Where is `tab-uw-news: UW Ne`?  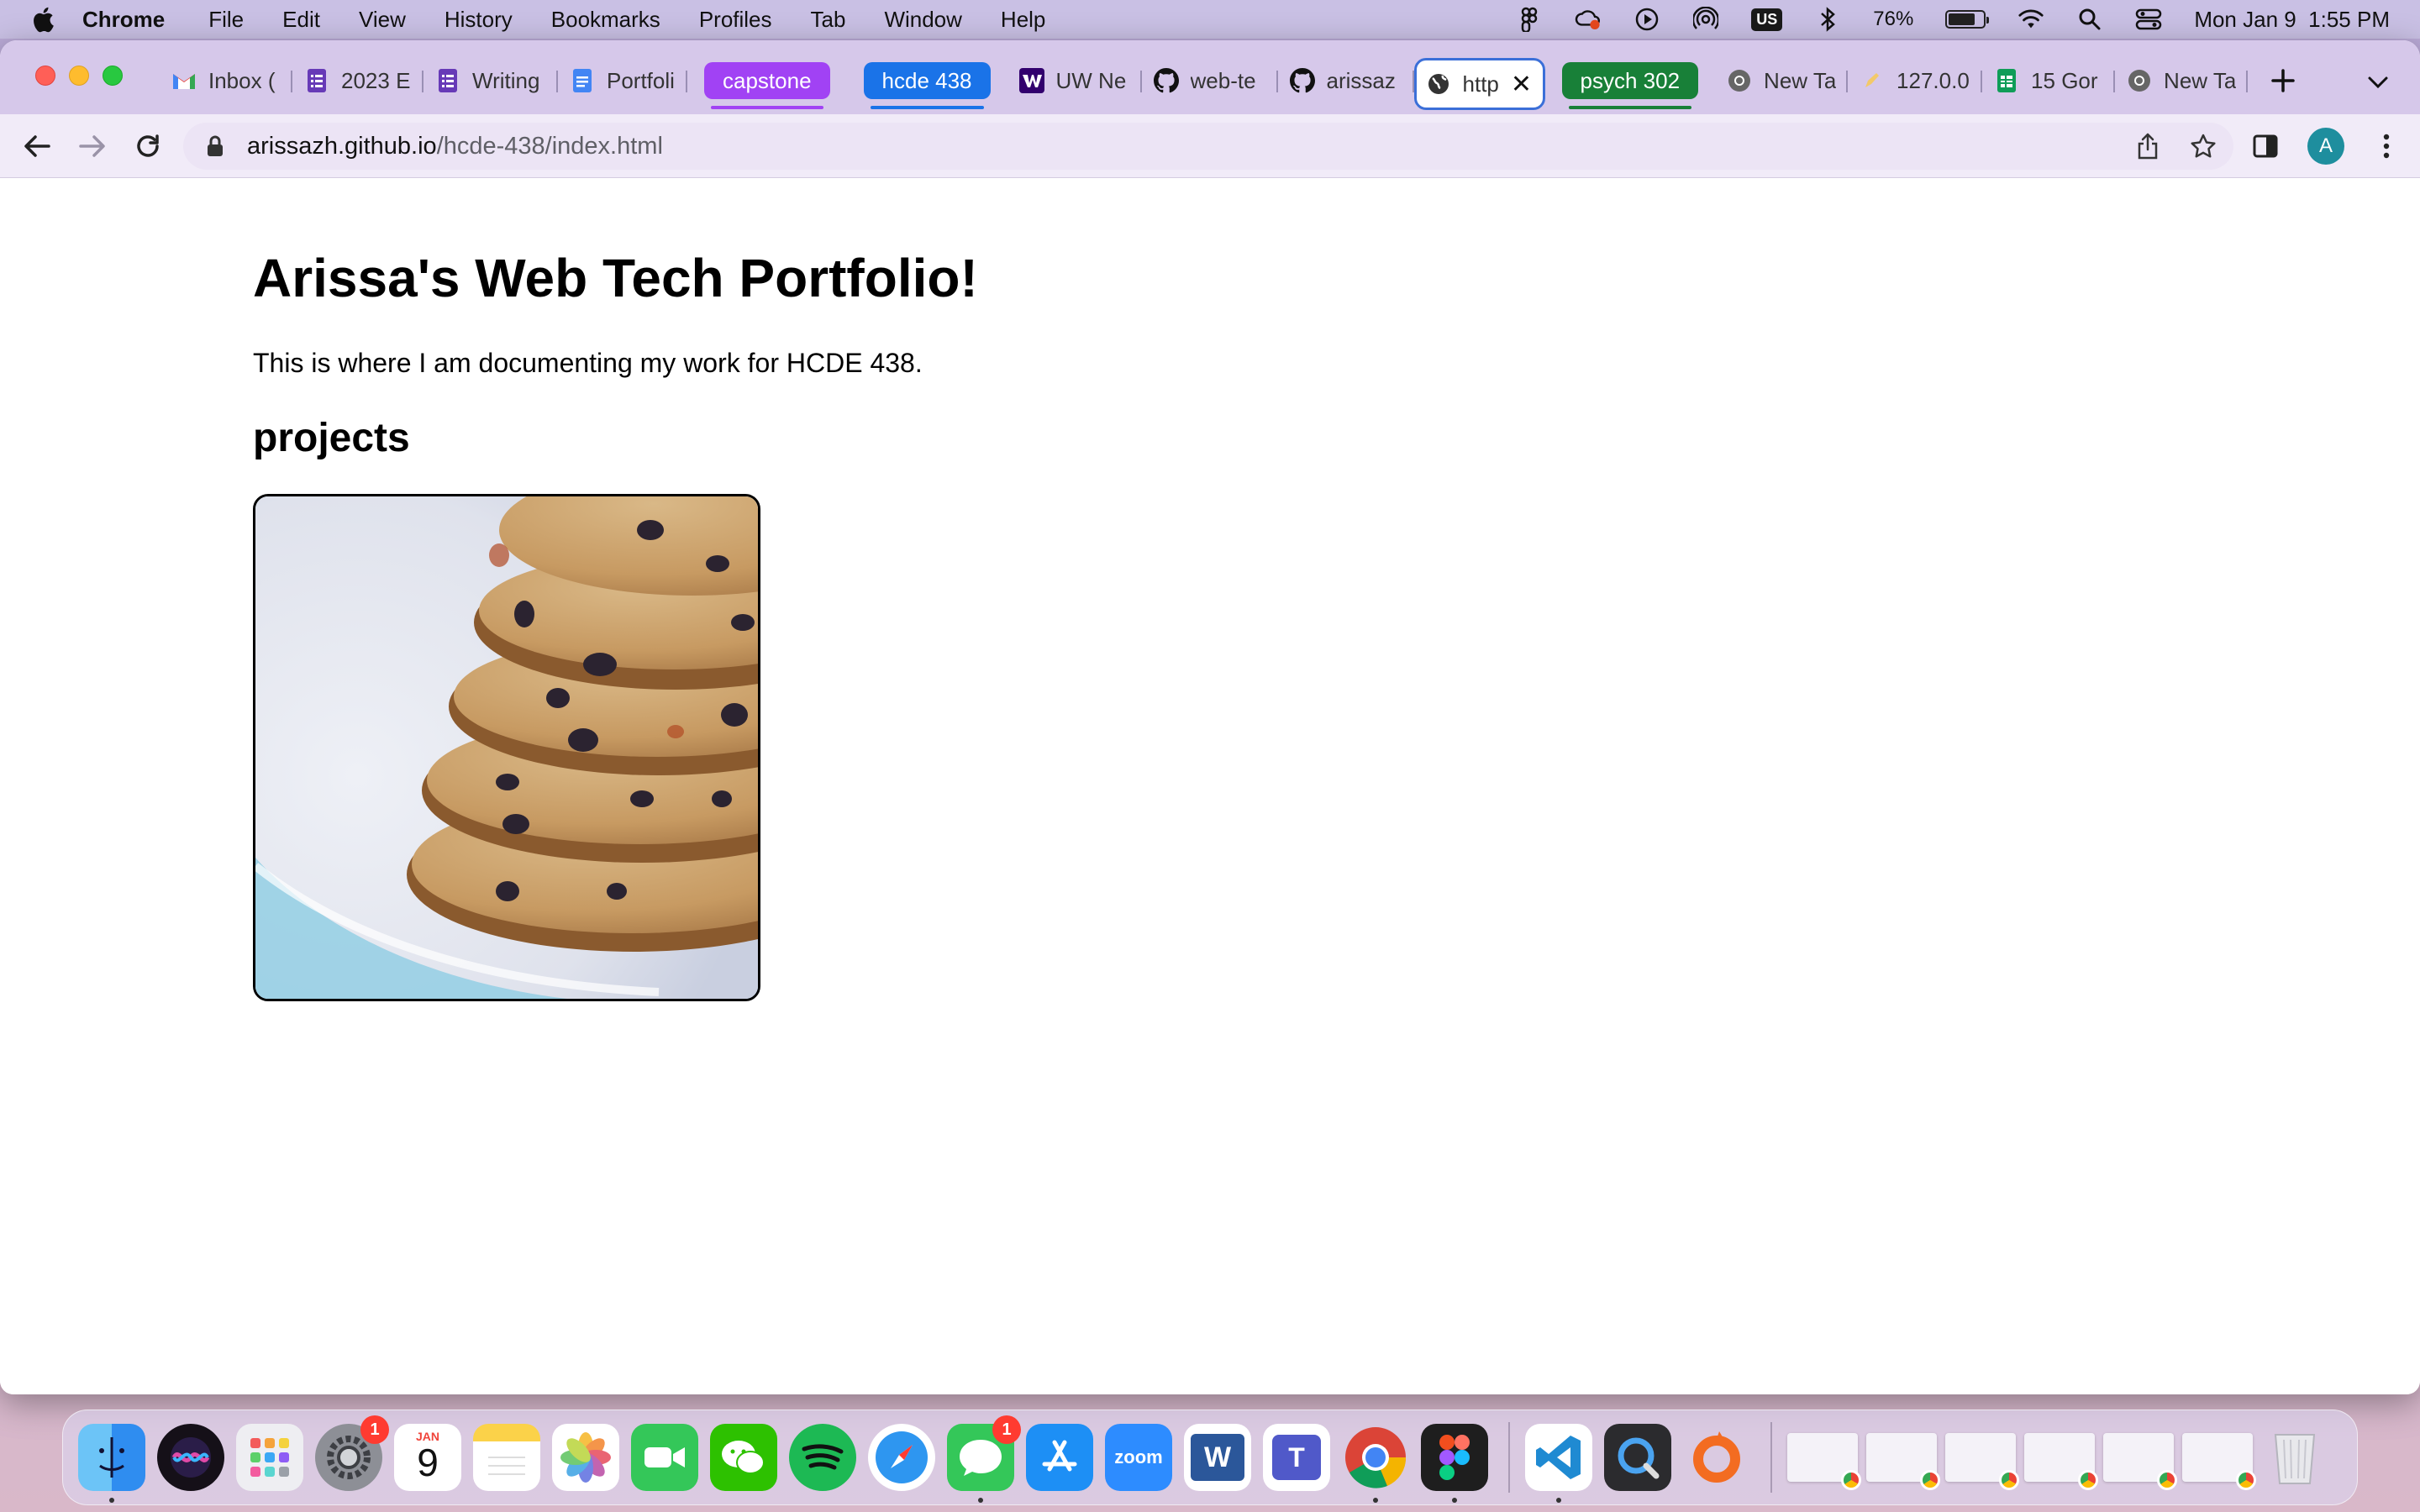 tab-uw-news: UW Ne is located at coordinates (1074, 80).